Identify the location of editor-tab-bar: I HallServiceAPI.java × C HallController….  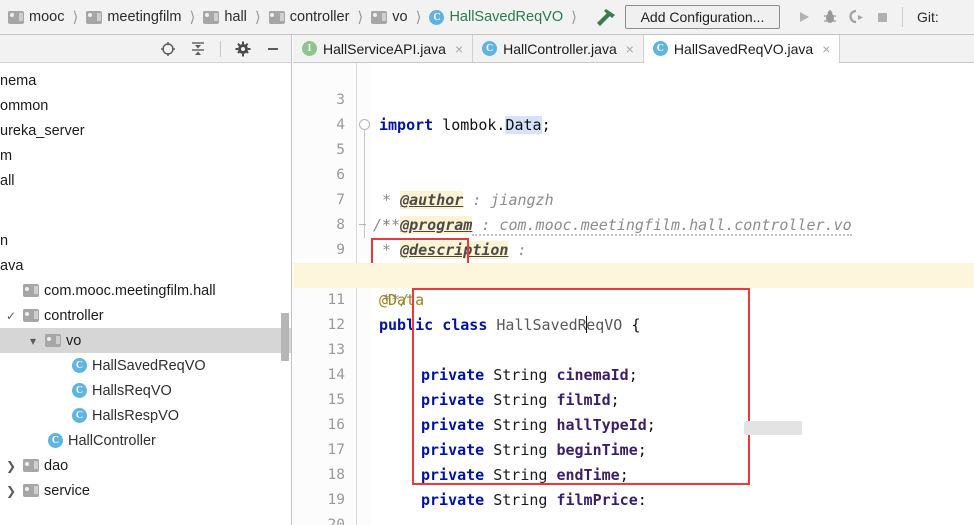
(633, 49).